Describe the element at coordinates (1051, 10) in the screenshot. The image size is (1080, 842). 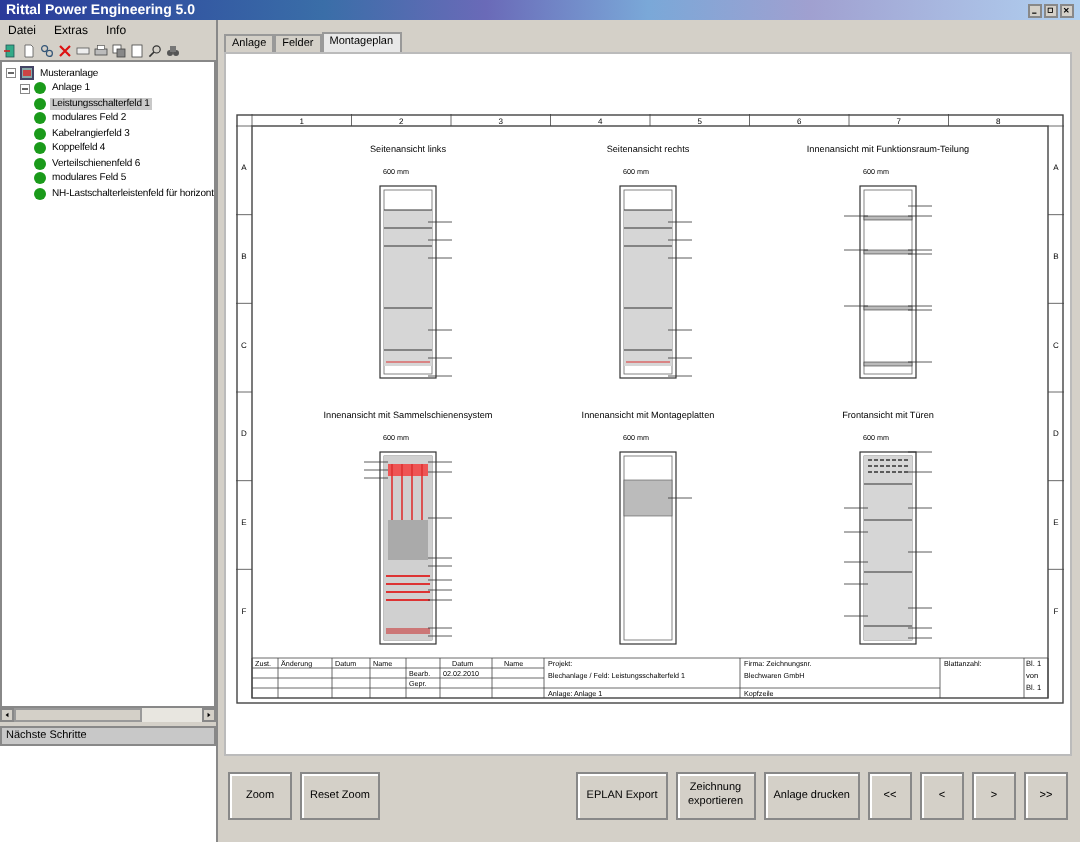
I see `restore-icon` at that location.